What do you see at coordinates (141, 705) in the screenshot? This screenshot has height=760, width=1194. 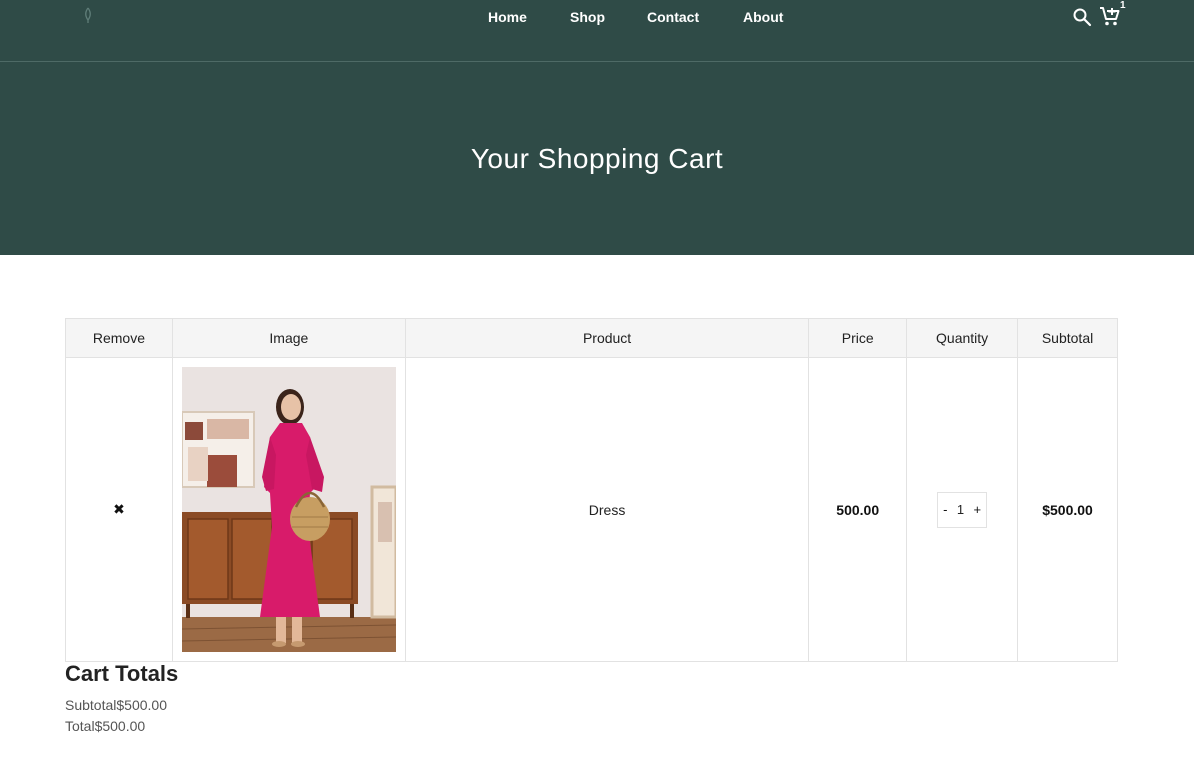 I see `cart-subtotal-value: $500.00` at bounding box center [141, 705].